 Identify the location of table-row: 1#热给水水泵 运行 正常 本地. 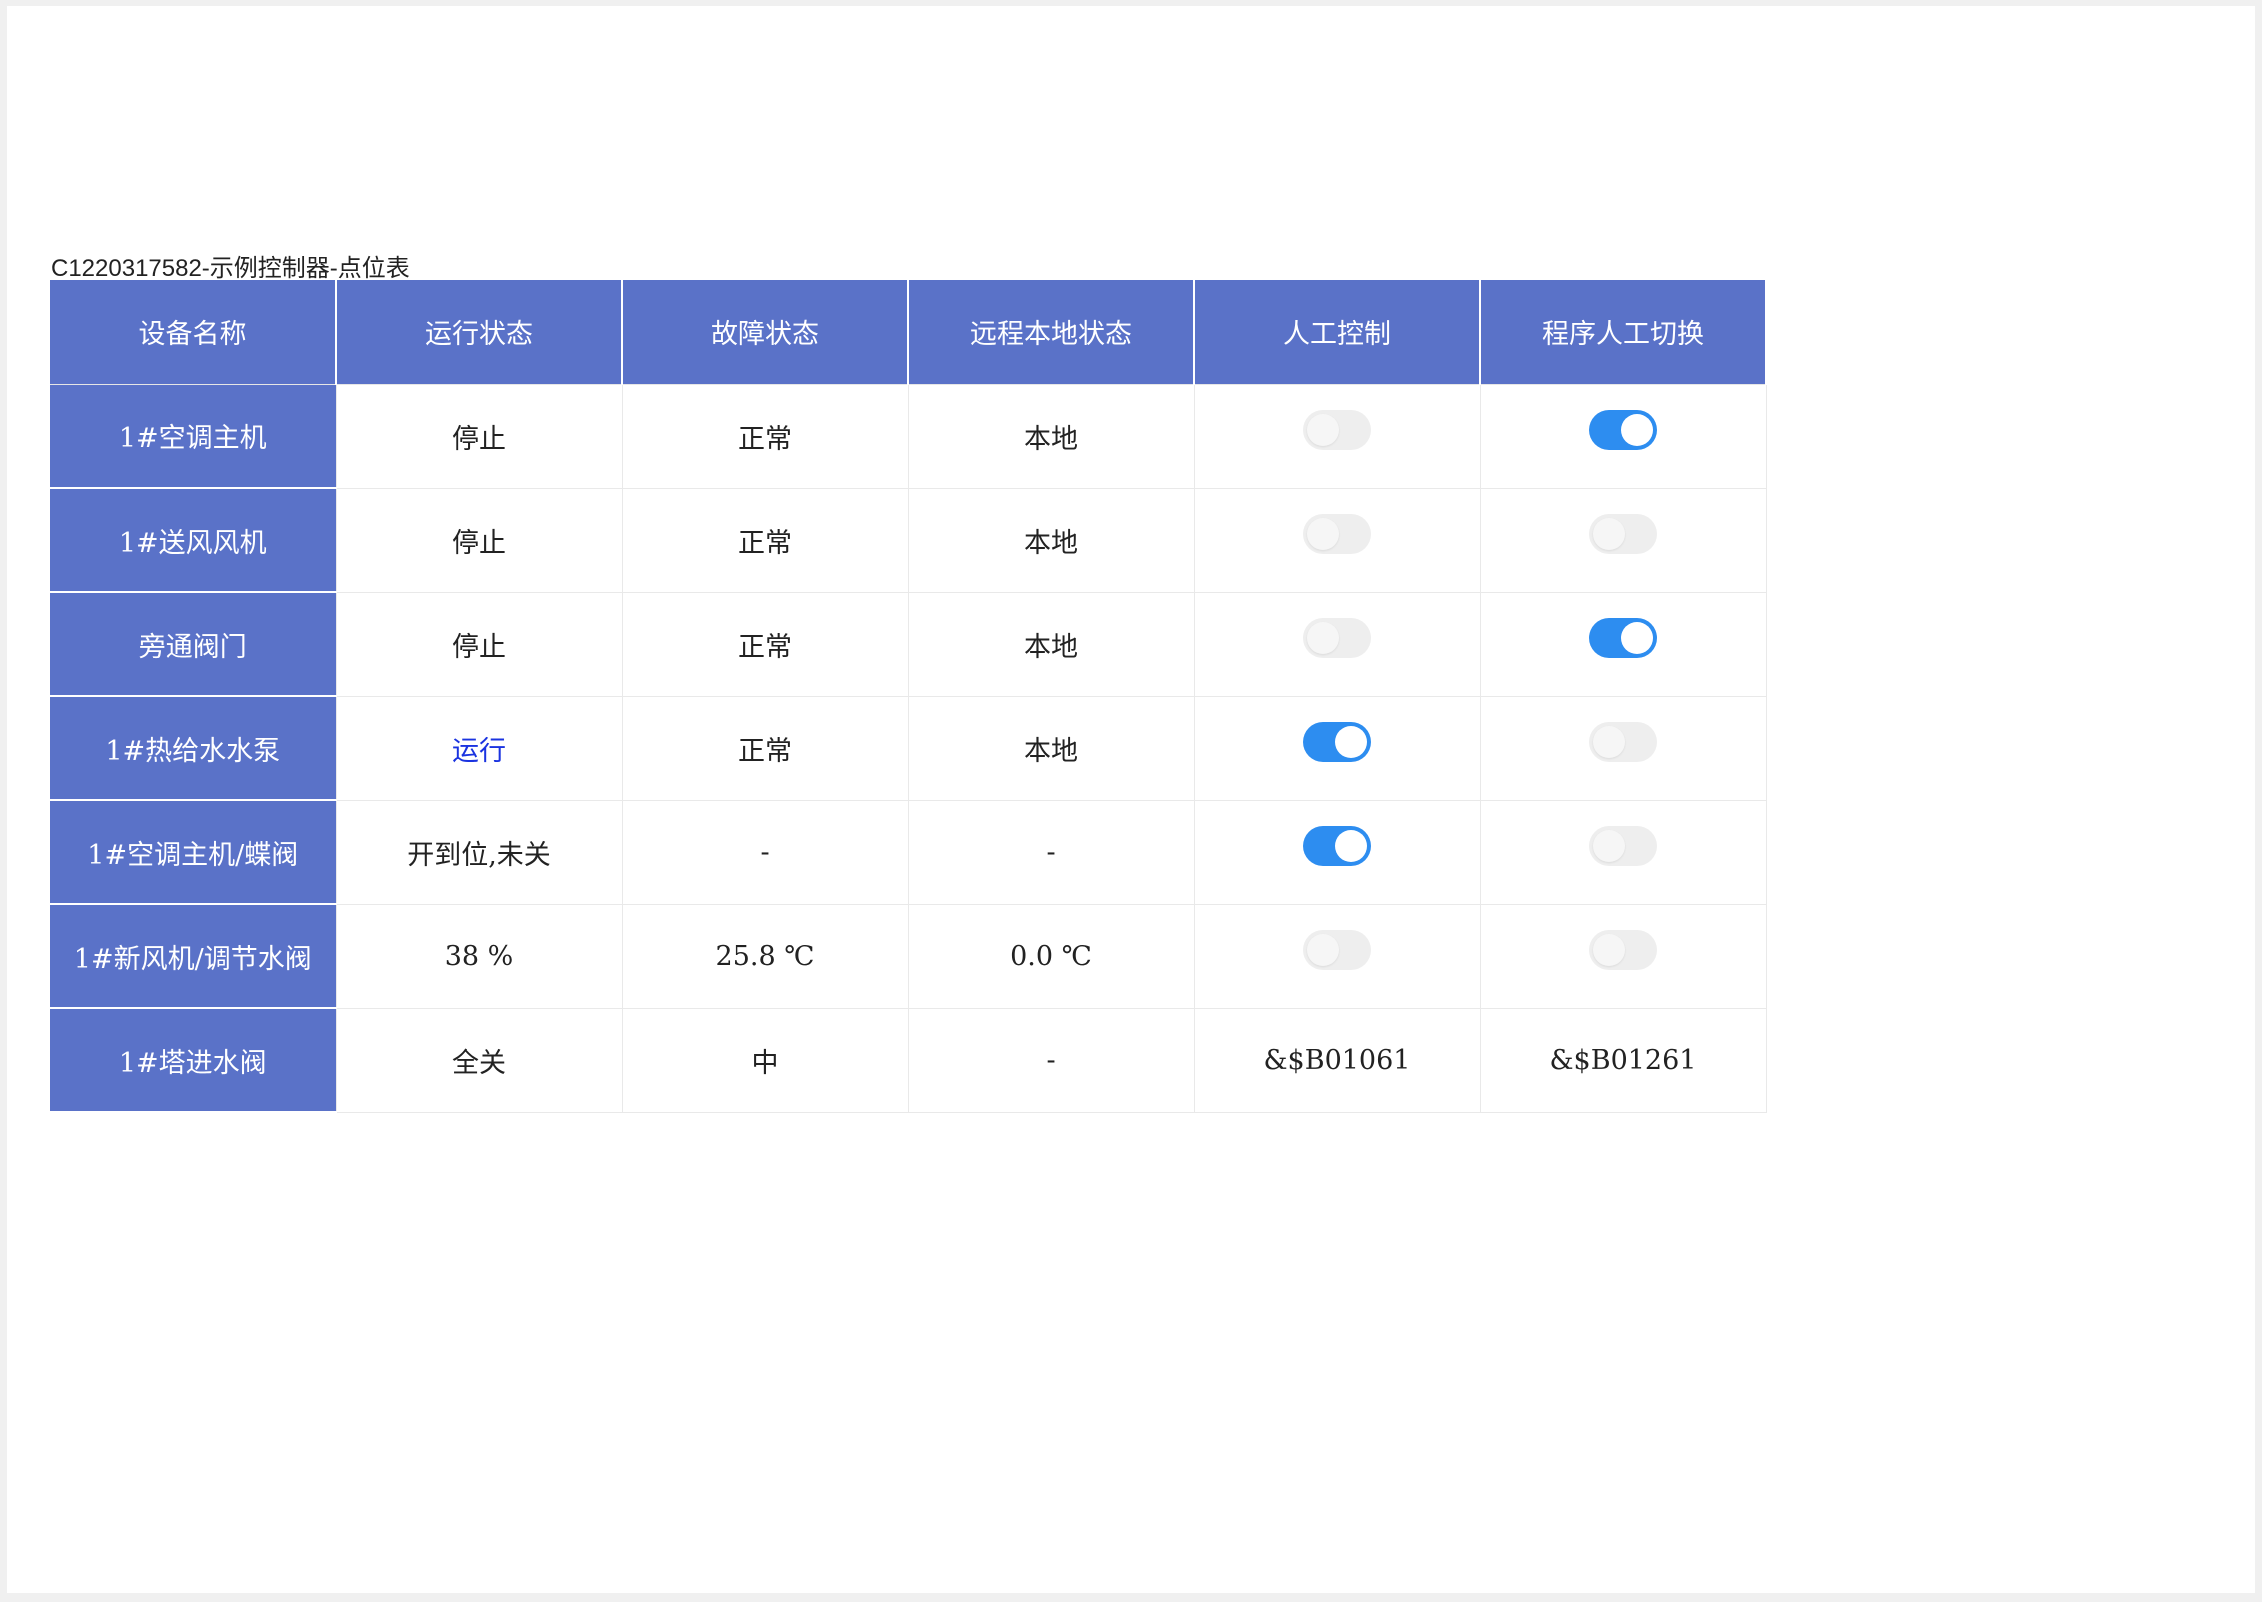
(908, 748).